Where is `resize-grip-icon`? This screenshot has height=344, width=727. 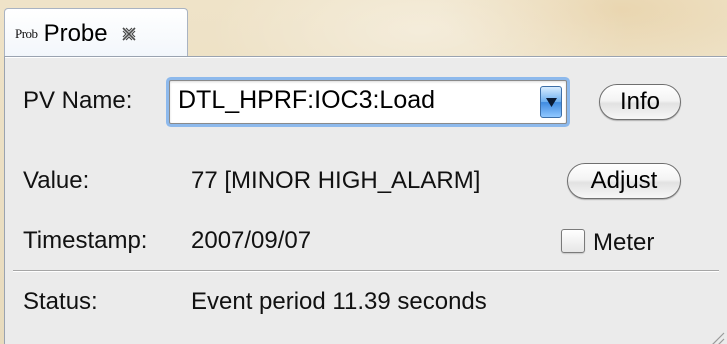
resize-grip-icon is located at coordinates (716, 337).